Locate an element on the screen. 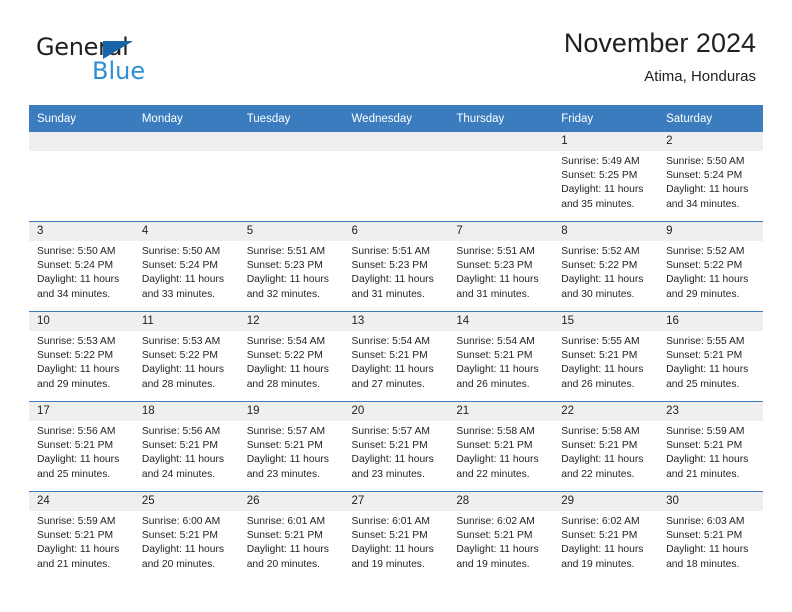 Image resolution: width=792 pixels, height=612 pixels. general-blue-logo: General Blue is located at coordinates (126, 62).